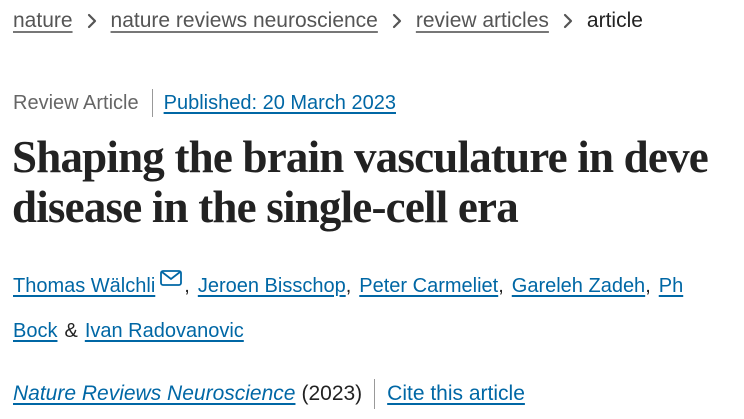 This screenshot has height=419, width=744. Describe the element at coordinates (272, 286) in the screenshot. I see `author-link: Jeroen Bisschop` at that location.